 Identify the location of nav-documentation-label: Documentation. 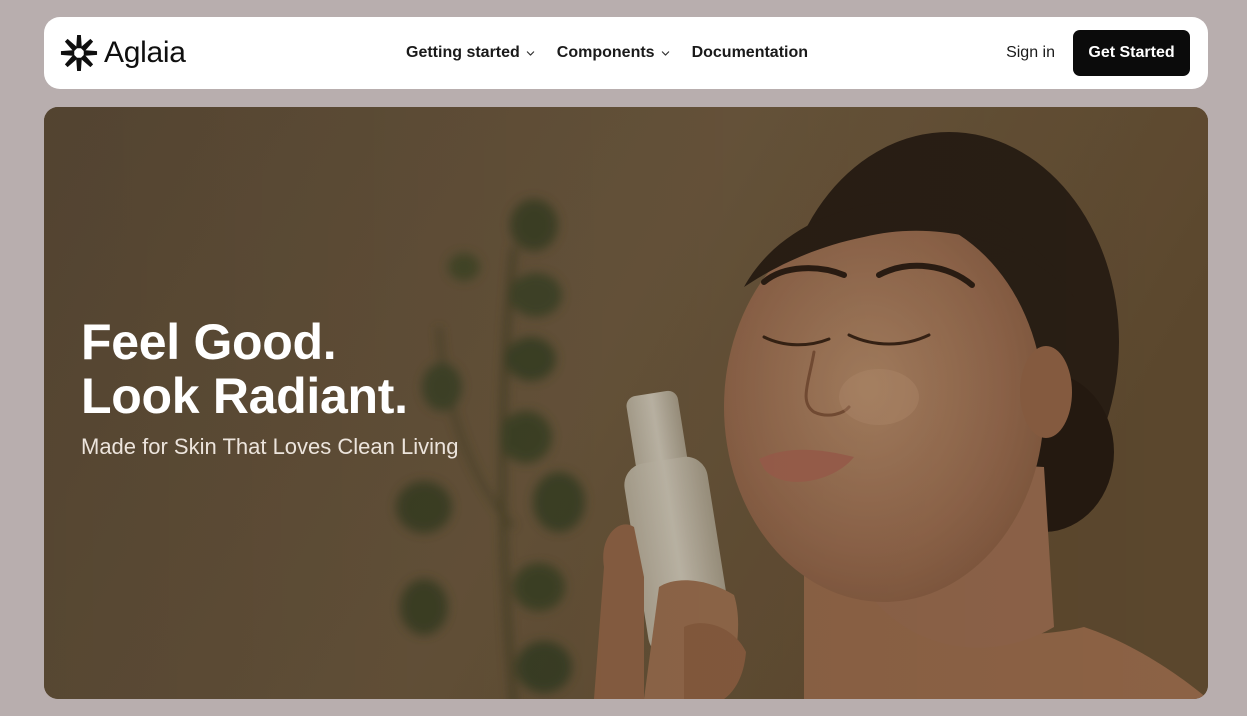
(750, 52).